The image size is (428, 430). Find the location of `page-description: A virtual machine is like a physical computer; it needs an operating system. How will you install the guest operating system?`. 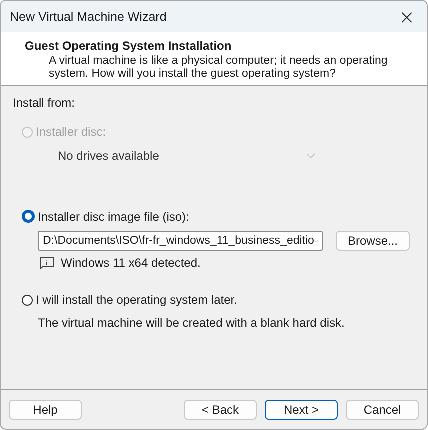

page-description: A virtual machine is like a physical computer; it needs an operating system. How will you install the guest operating system? is located at coordinates (218, 68).